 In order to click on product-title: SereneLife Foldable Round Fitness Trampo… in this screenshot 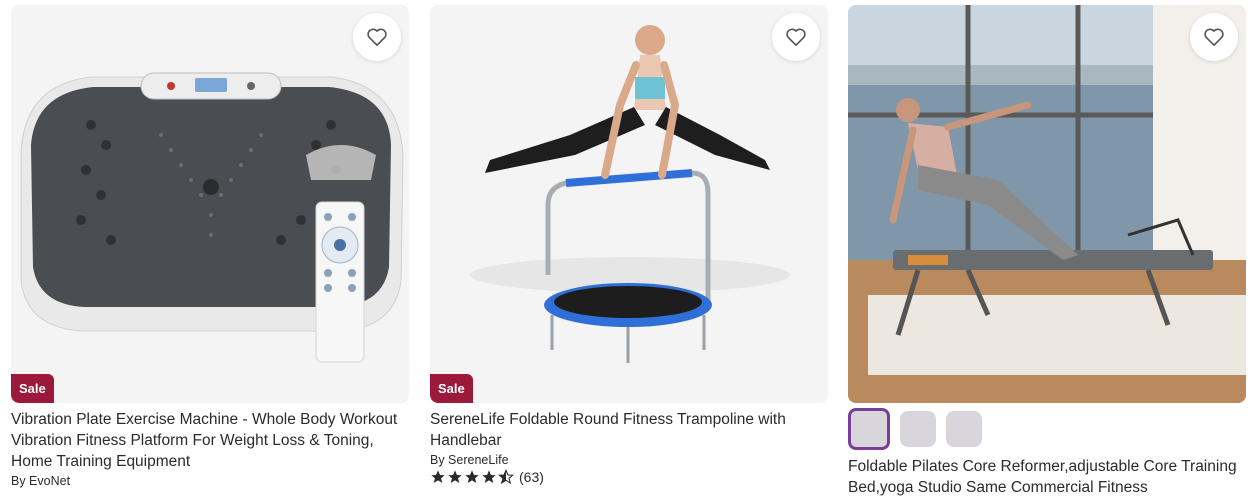, I will do `click(629, 430)`.